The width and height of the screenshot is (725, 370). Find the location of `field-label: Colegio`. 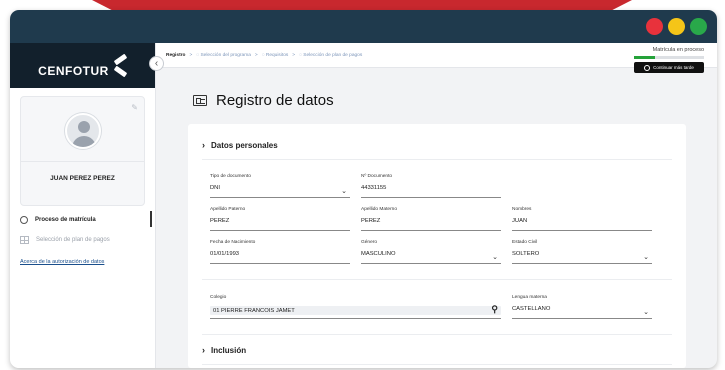

field-label: Colegio is located at coordinates (218, 297).